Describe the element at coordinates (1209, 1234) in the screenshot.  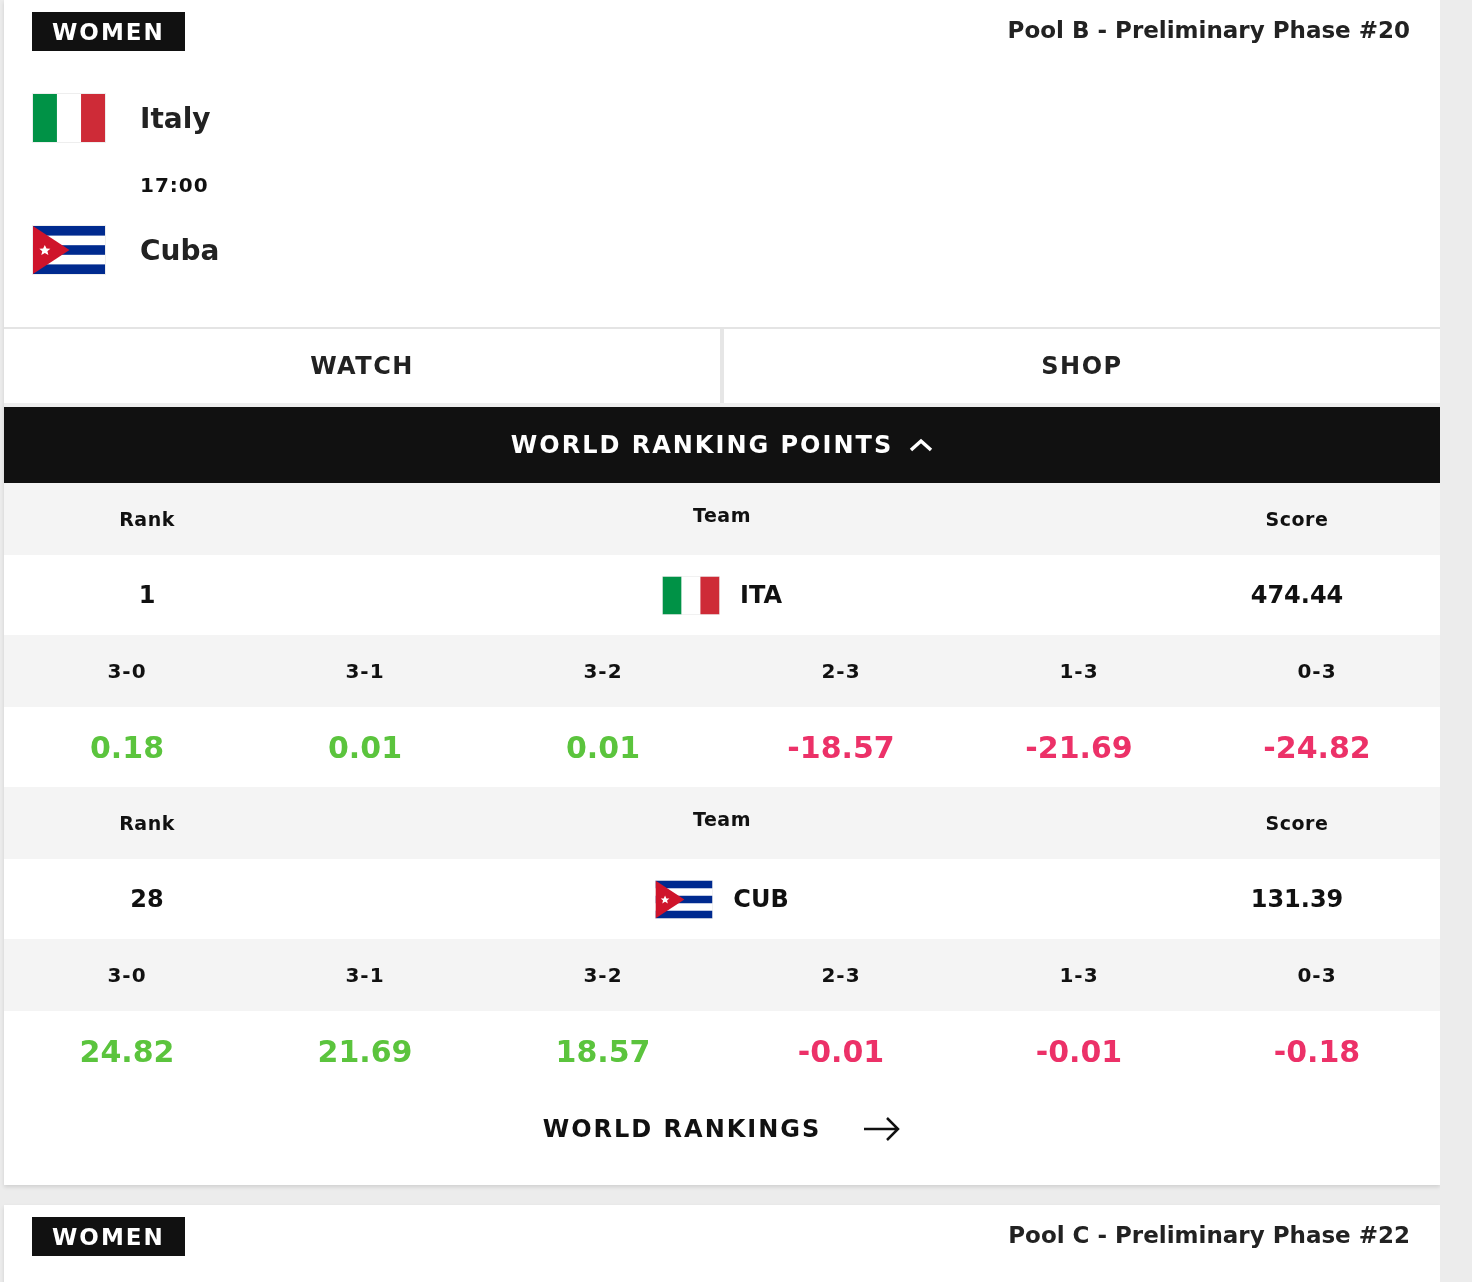
I see `pool-title: Pool C - Preliminary Phase #22` at that location.